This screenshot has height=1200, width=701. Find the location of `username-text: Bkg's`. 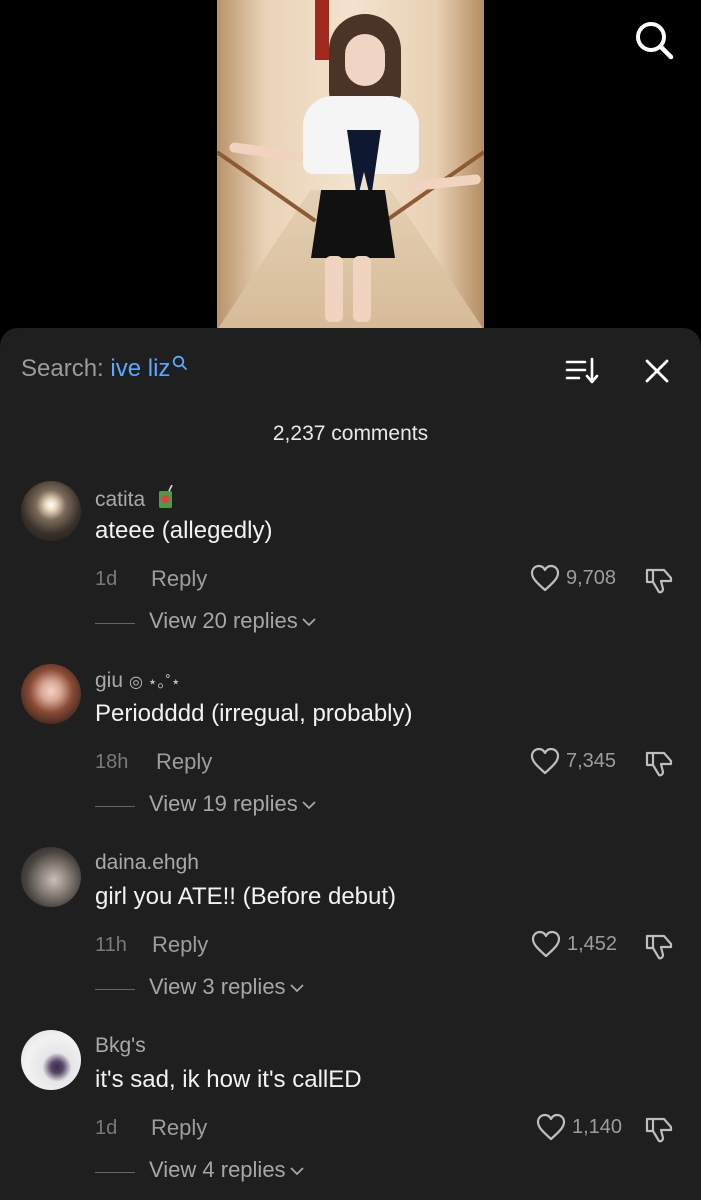

username-text: Bkg's is located at coordinates (120, 1045).